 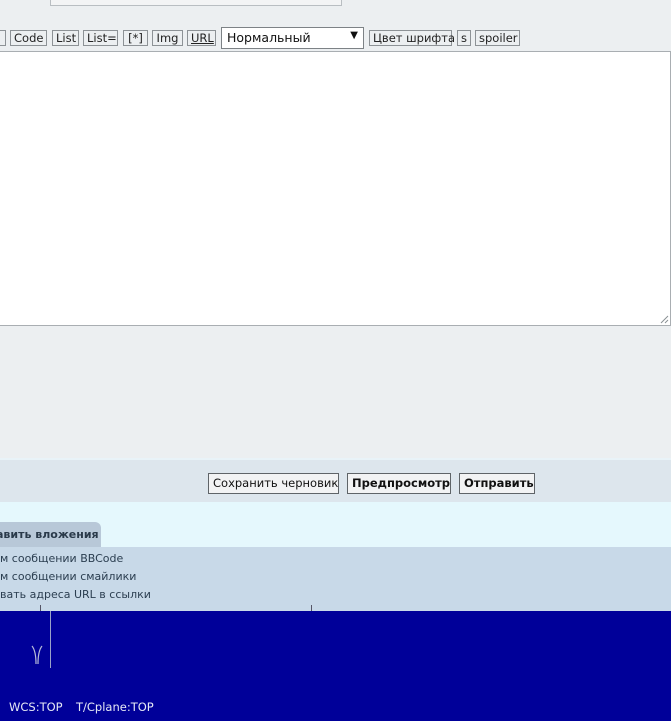 I want to click on cplane-label: T/Cplane:TOP, so click(x=115, y=707).